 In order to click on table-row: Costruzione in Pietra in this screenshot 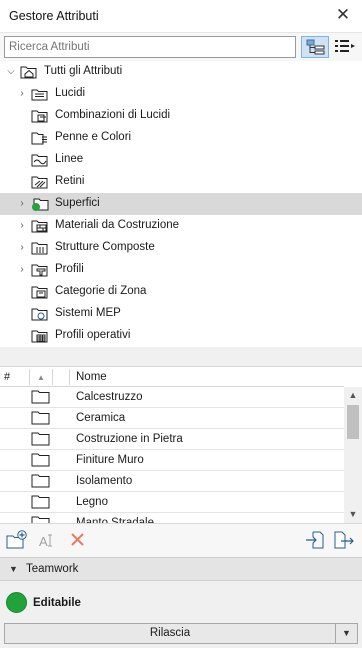, I will do `click(172, 439)`.